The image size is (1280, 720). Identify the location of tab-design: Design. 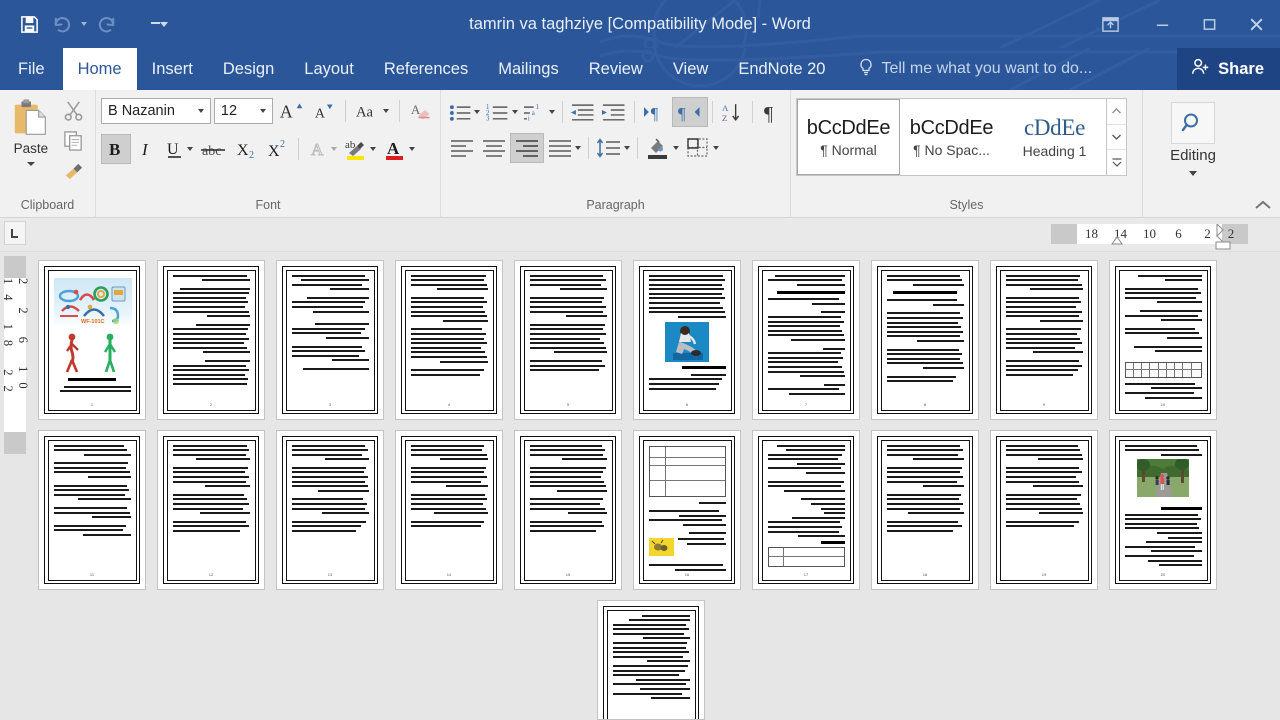
(248, 69).